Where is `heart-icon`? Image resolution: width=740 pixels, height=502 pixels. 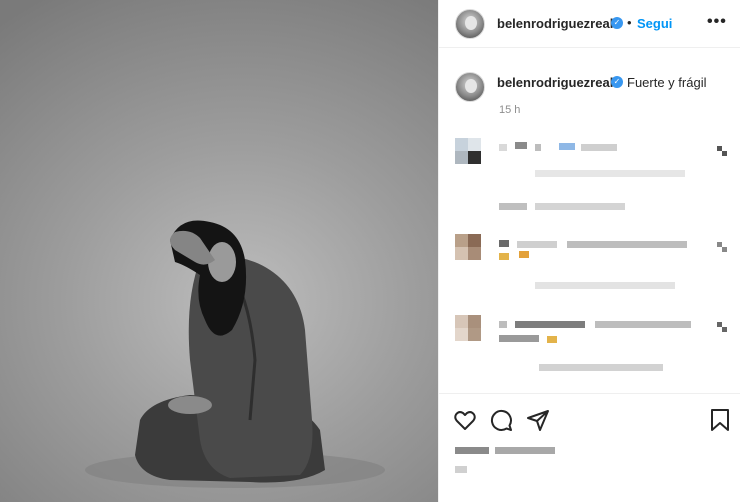
heart-icon is located at coordinates (465, 420).